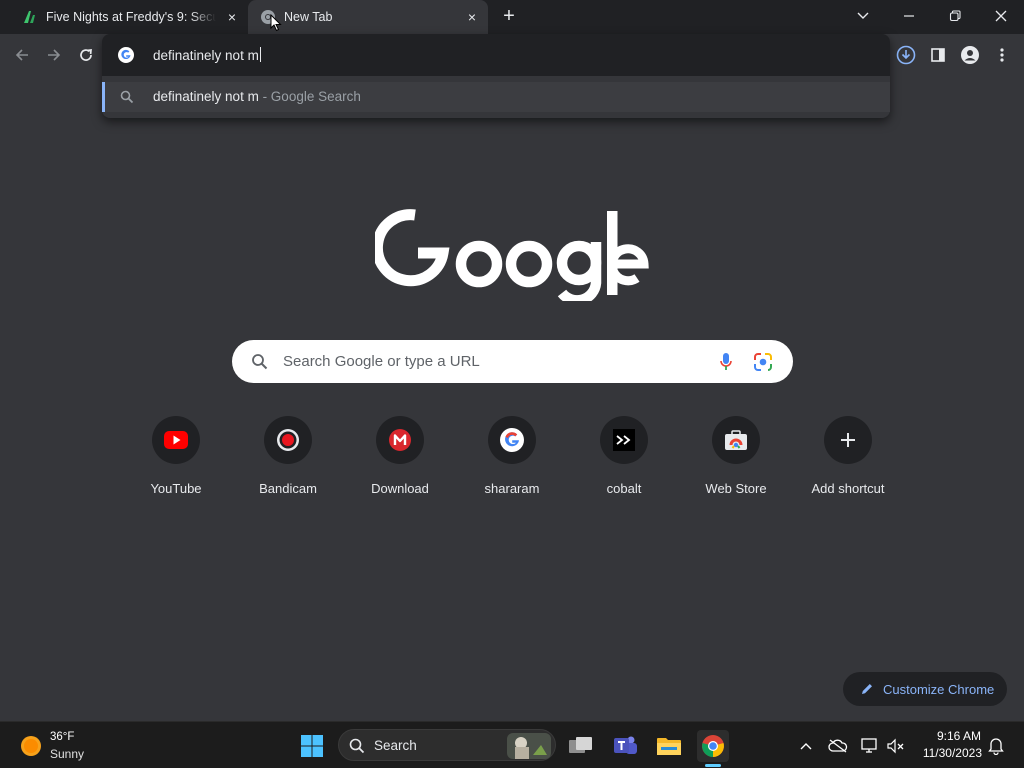 The image size is (1024, 768). Describe the element at coordinates (288, 488) in the screenshot. I see `shortcut-label: Bandicam` at that location.